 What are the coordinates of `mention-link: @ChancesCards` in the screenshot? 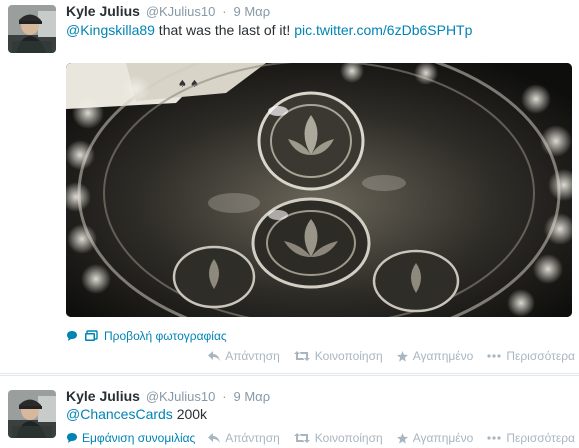 It's located at (119, 414).